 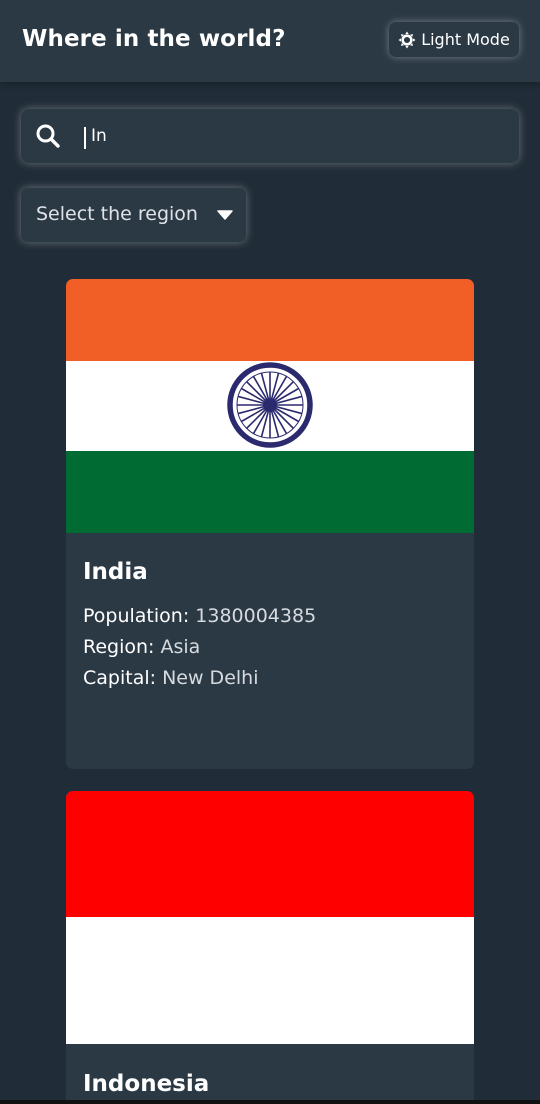 I want to click on page-title: Where in the world?, so click(x=154, y=39).